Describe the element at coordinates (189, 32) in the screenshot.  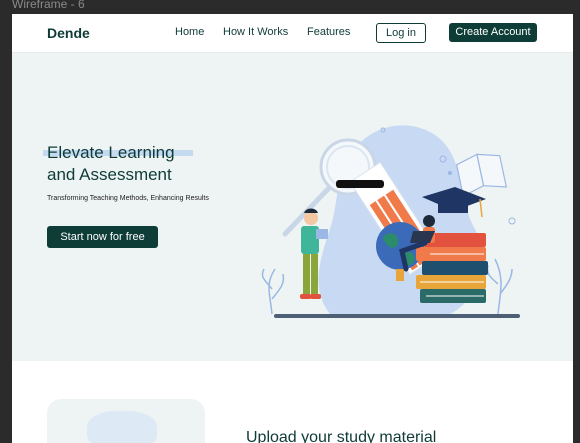
I see `nav-link-home: Home` at that location.